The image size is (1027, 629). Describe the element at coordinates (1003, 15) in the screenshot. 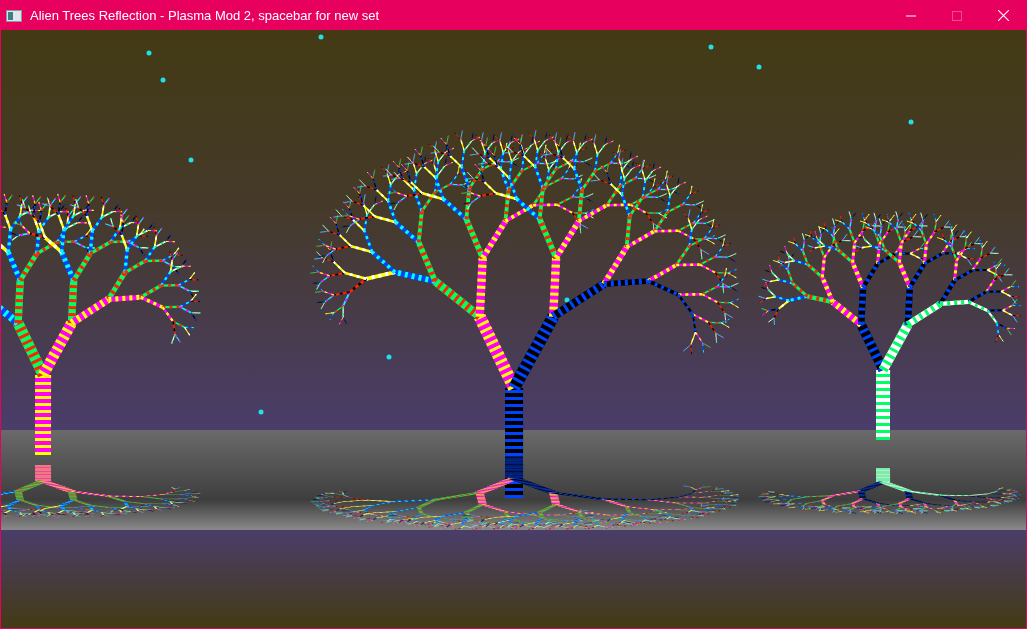

I see `close-icon` at that location.